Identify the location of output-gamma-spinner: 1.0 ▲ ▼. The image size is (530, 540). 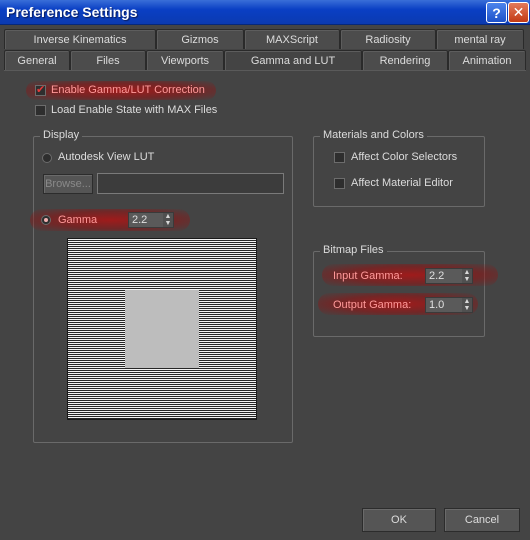
(449, 305).